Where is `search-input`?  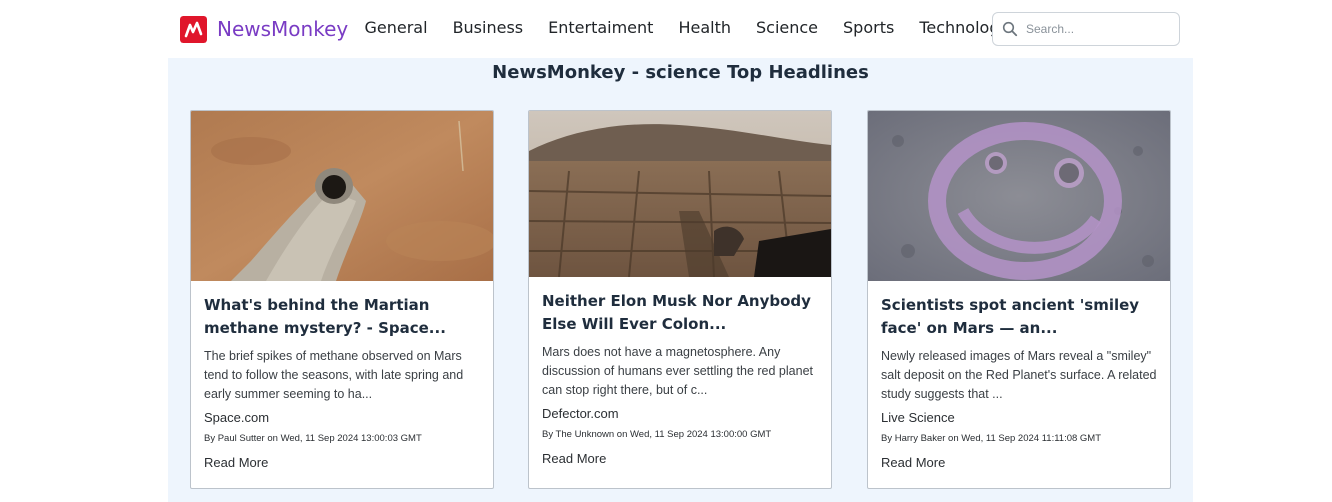
search-input is located at coordinates (1101, 29).